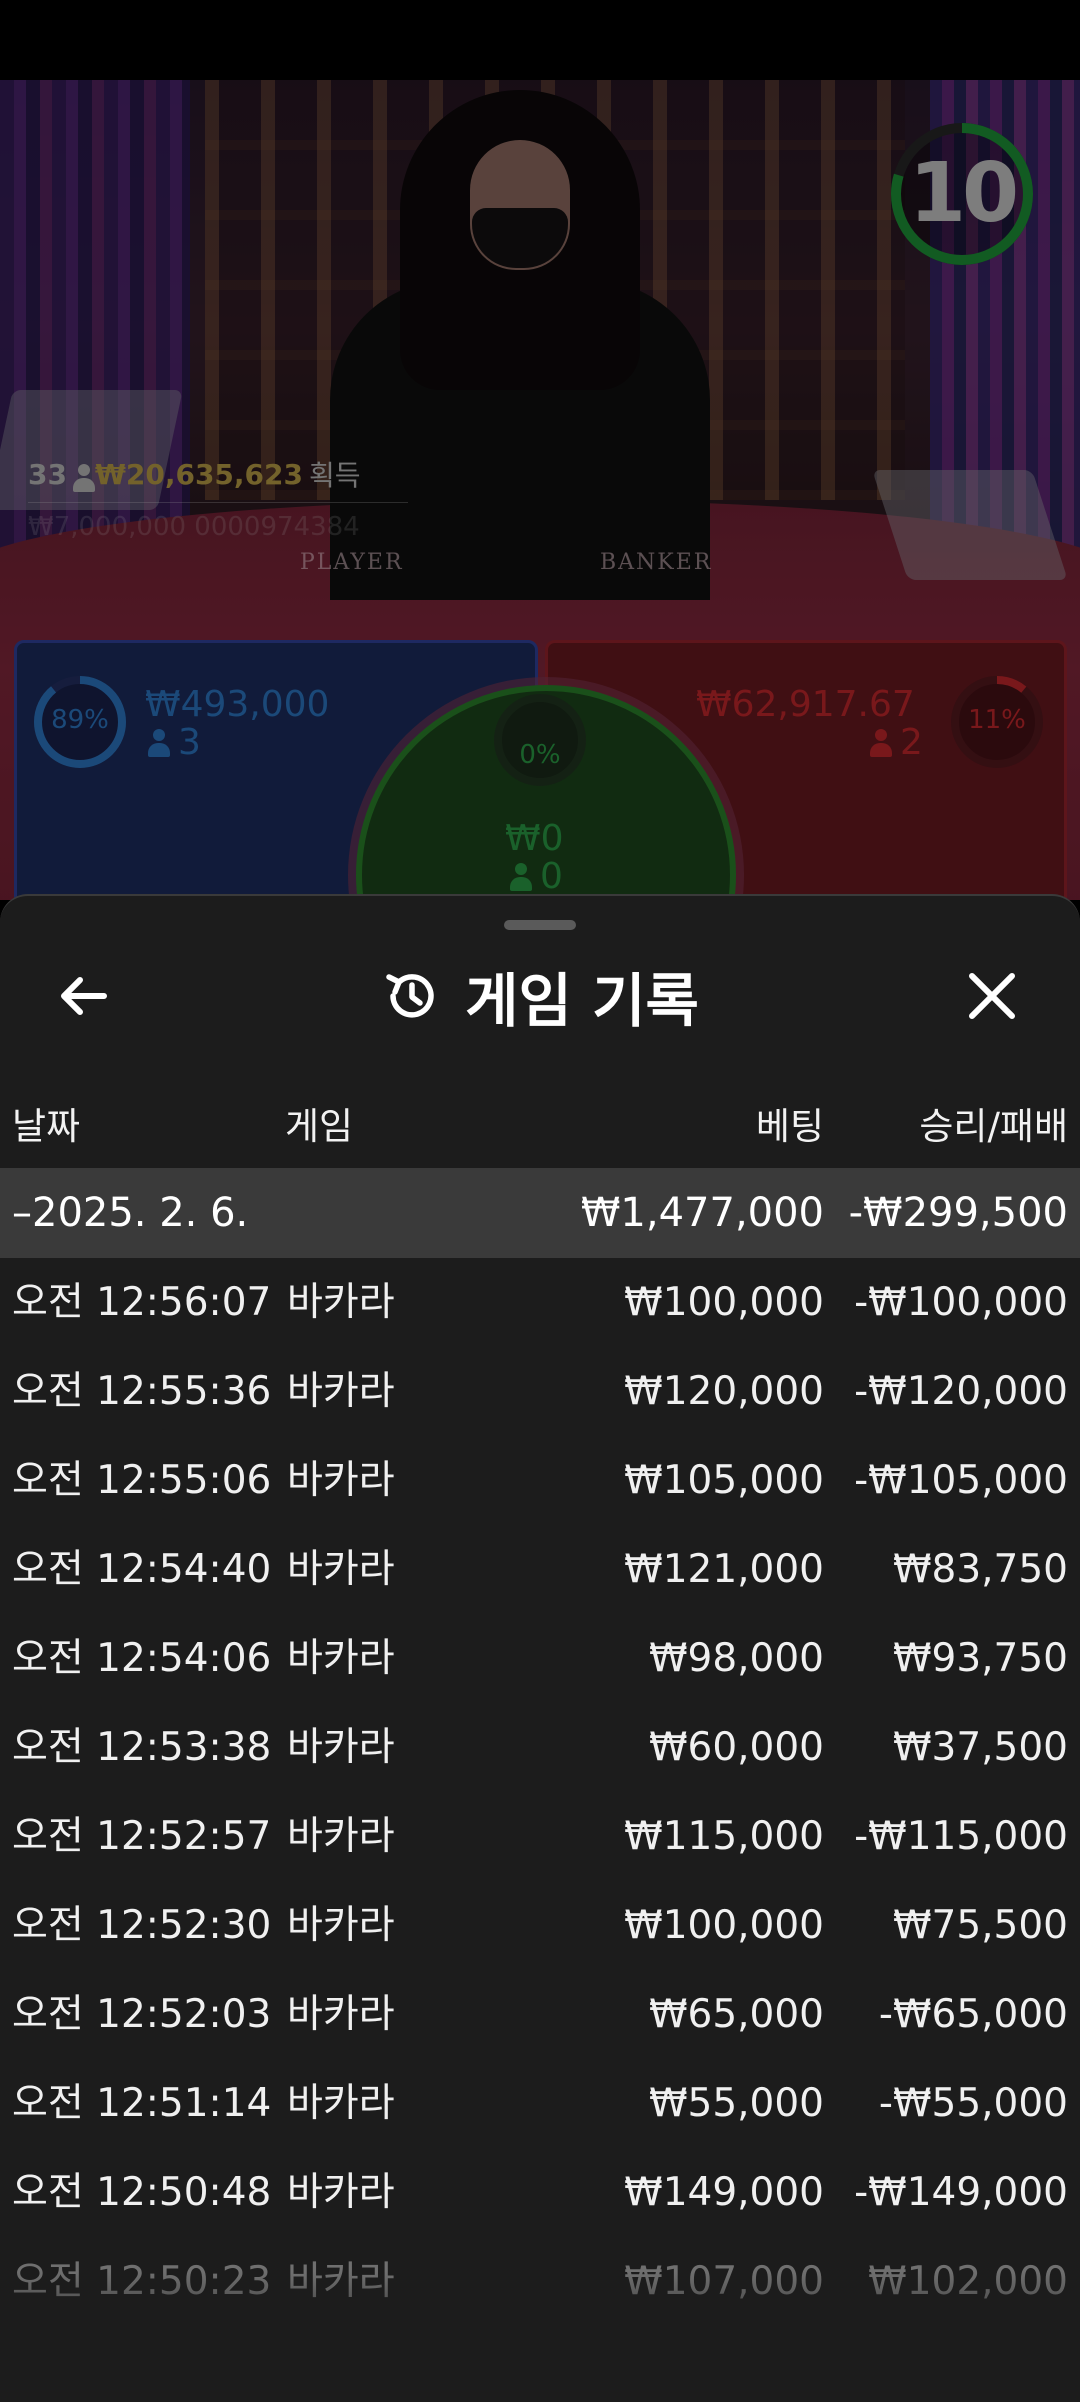 The height and width of the screenshot is (2402, 1080). I want to click on row-time: 오전 12:53:38, so click(142, 1747).